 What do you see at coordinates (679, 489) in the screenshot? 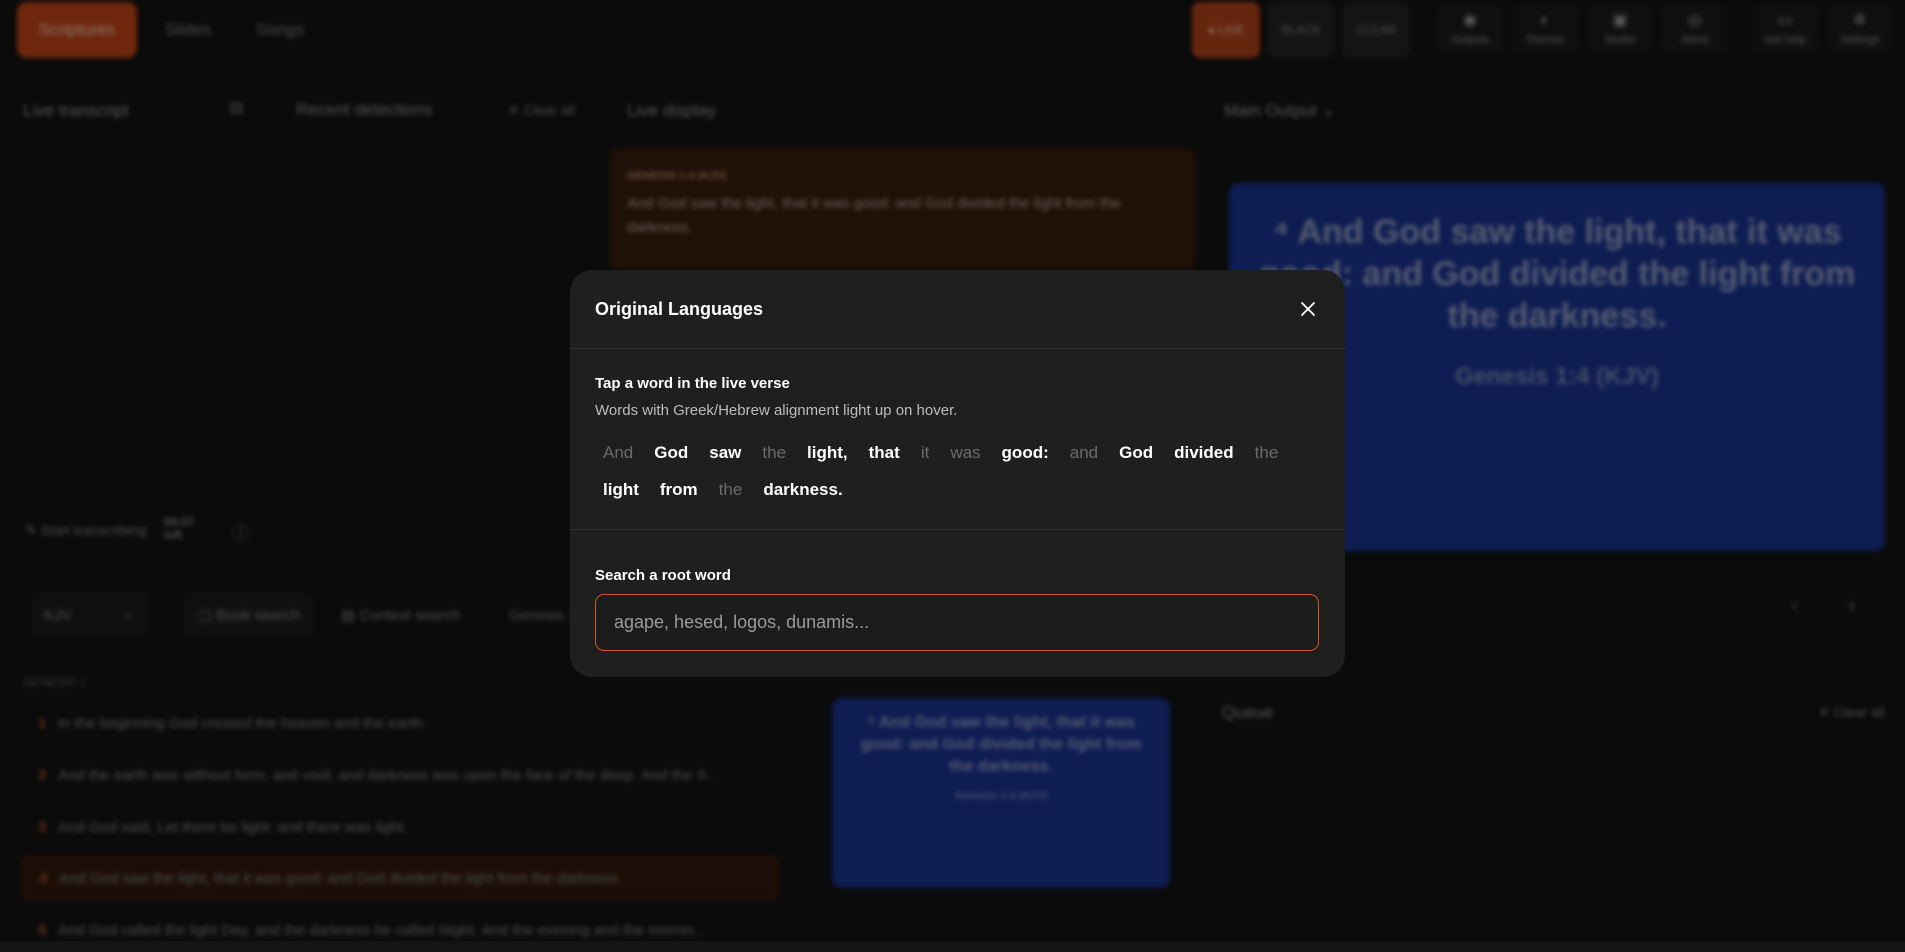
I see `verse-word-aligned: from` at bounding box center [679, 489].